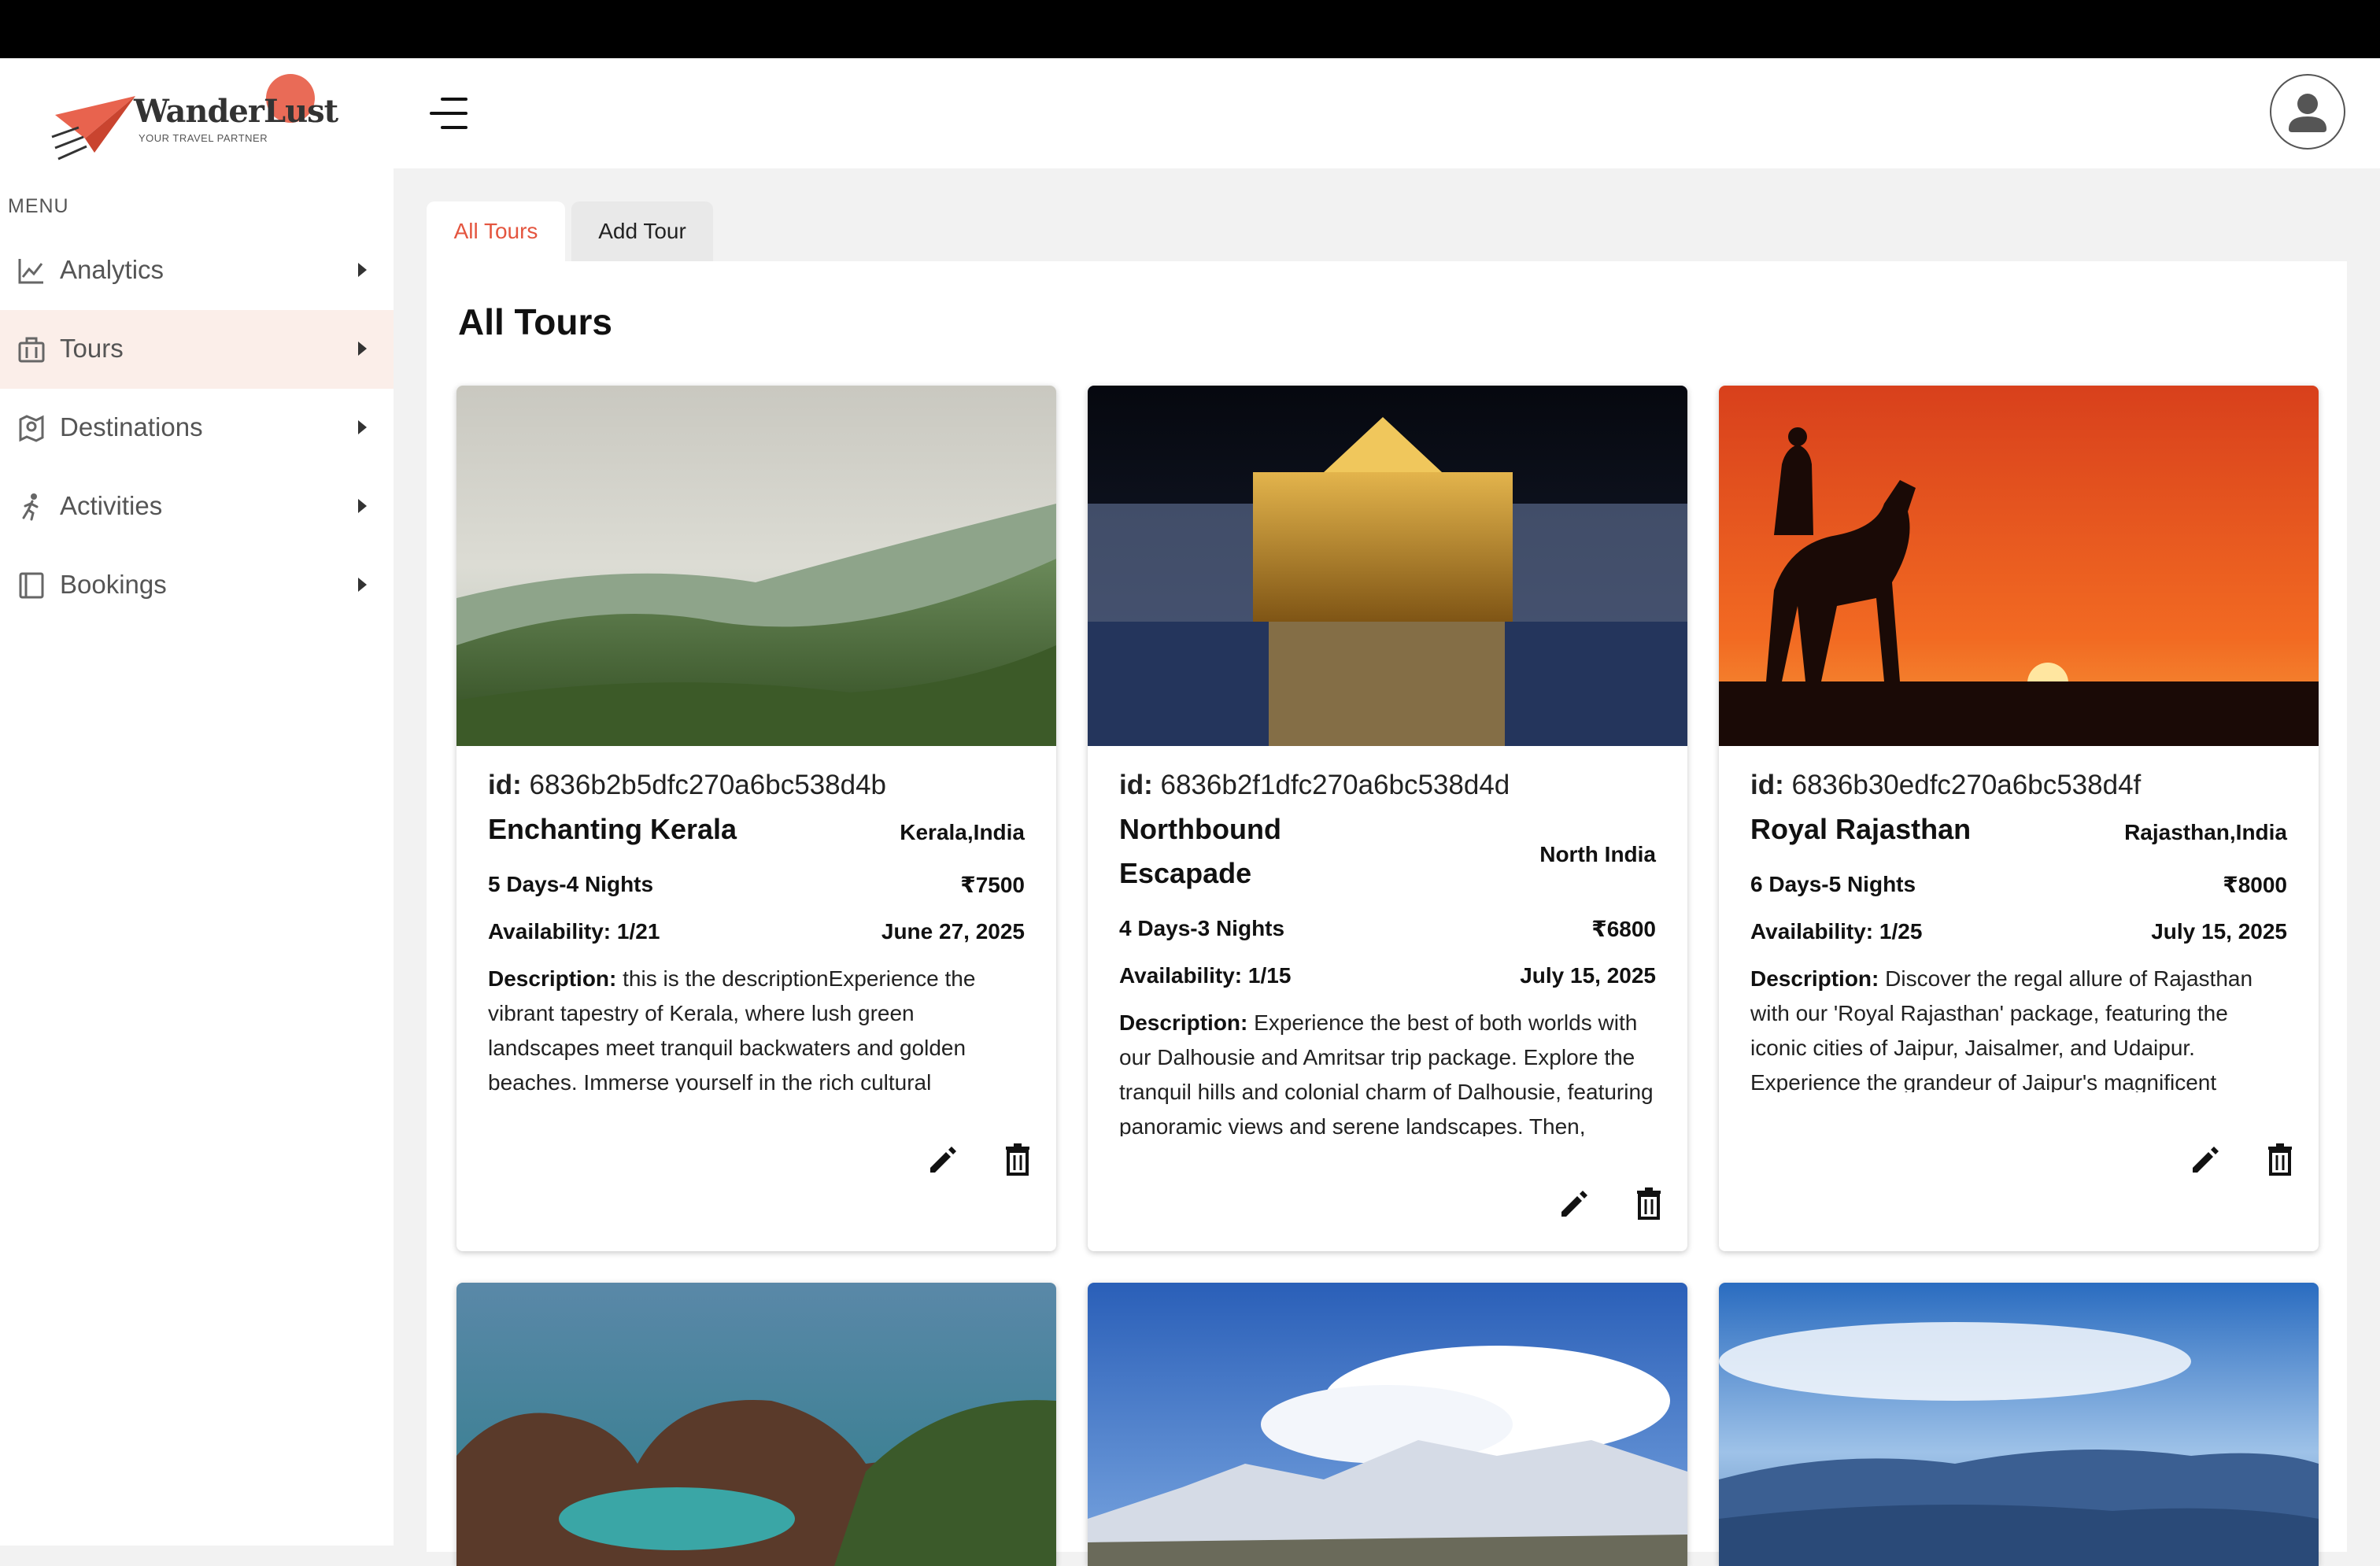 The image size is (2380, 1566). I want to click on tour-date: June 27, 2025, so click(953, 931).